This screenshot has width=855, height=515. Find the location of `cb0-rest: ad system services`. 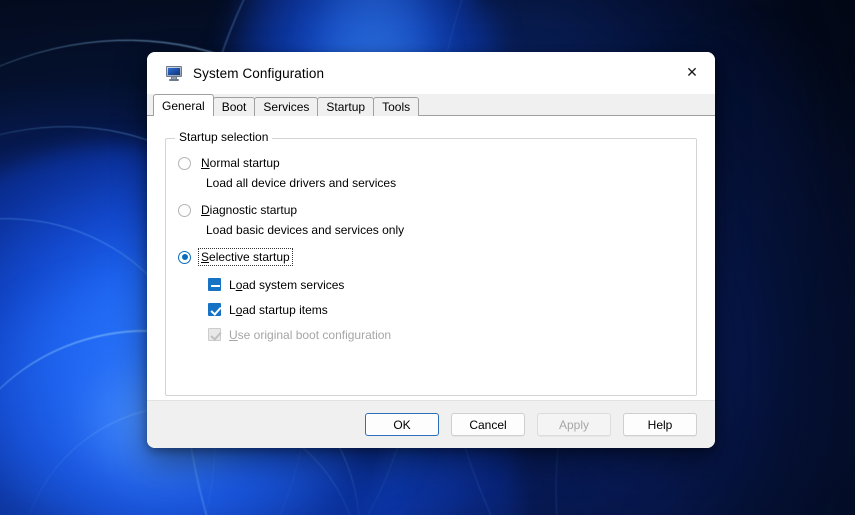

cb0-rest: ad system services is located at coordinates (293, 284).